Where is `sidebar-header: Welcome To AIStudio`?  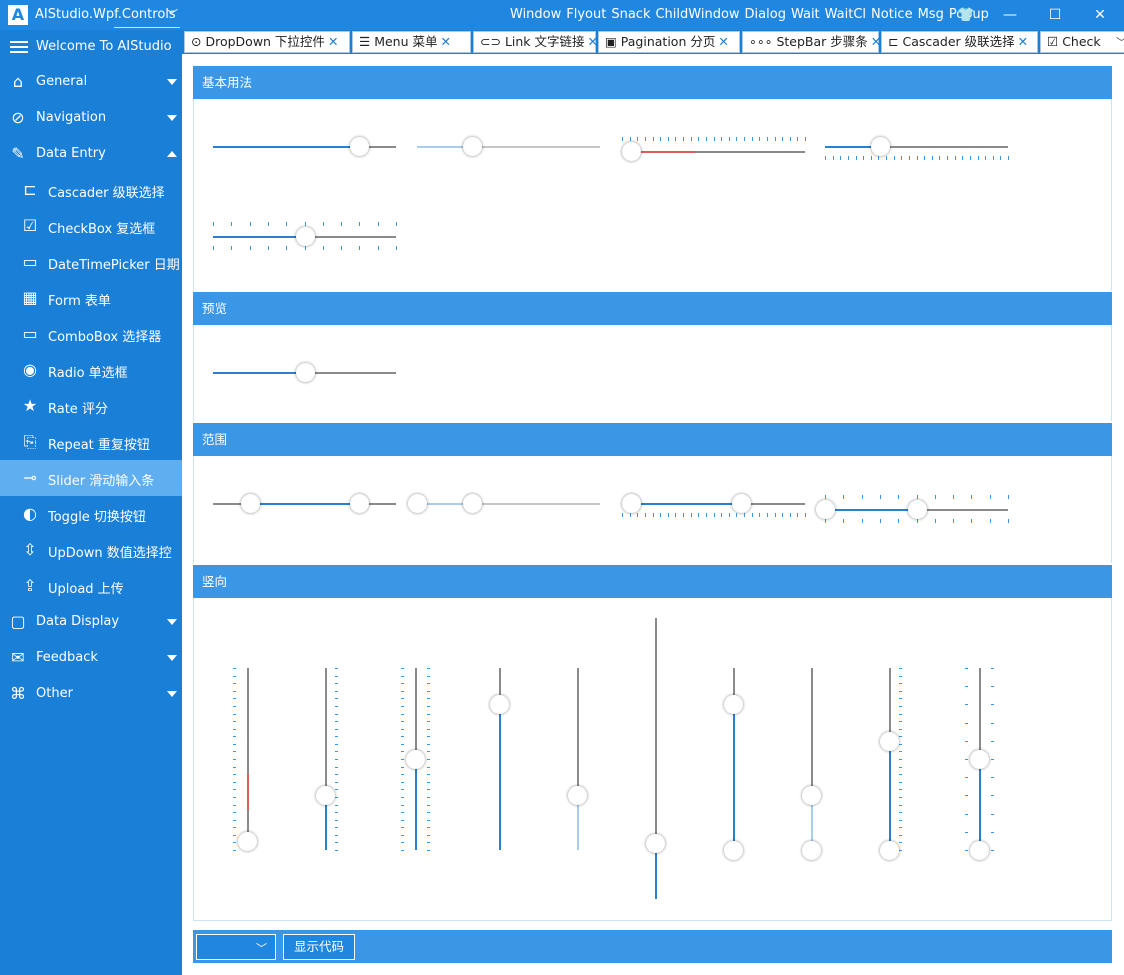
sidebar-header: Welcome To AIStudio is located at coordinates (91, 47).